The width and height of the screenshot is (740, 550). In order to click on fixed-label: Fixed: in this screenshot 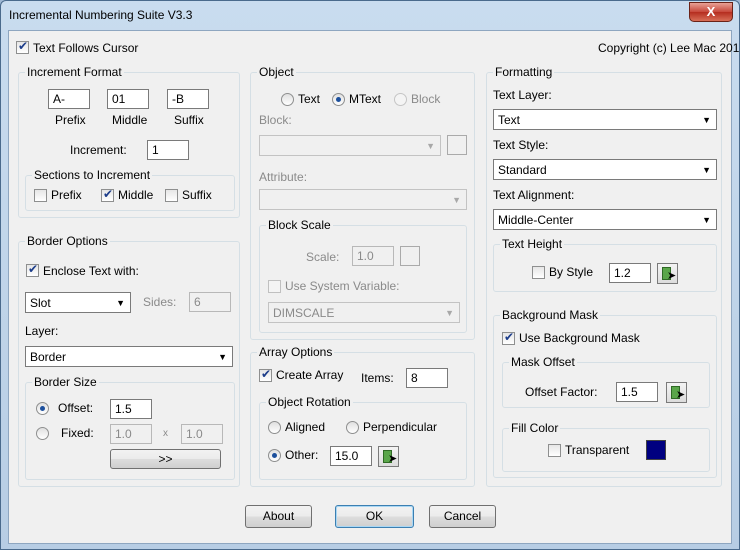, I will do `click(77, 433)`.